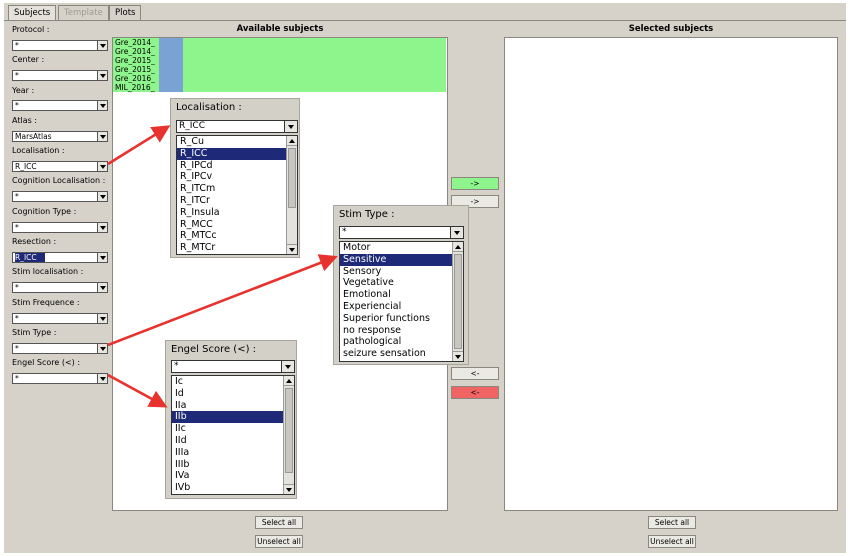  Describe the element at coordinates (237, 248) in the screenshot. I see `dropdown-option: R_MTCr` at that location.